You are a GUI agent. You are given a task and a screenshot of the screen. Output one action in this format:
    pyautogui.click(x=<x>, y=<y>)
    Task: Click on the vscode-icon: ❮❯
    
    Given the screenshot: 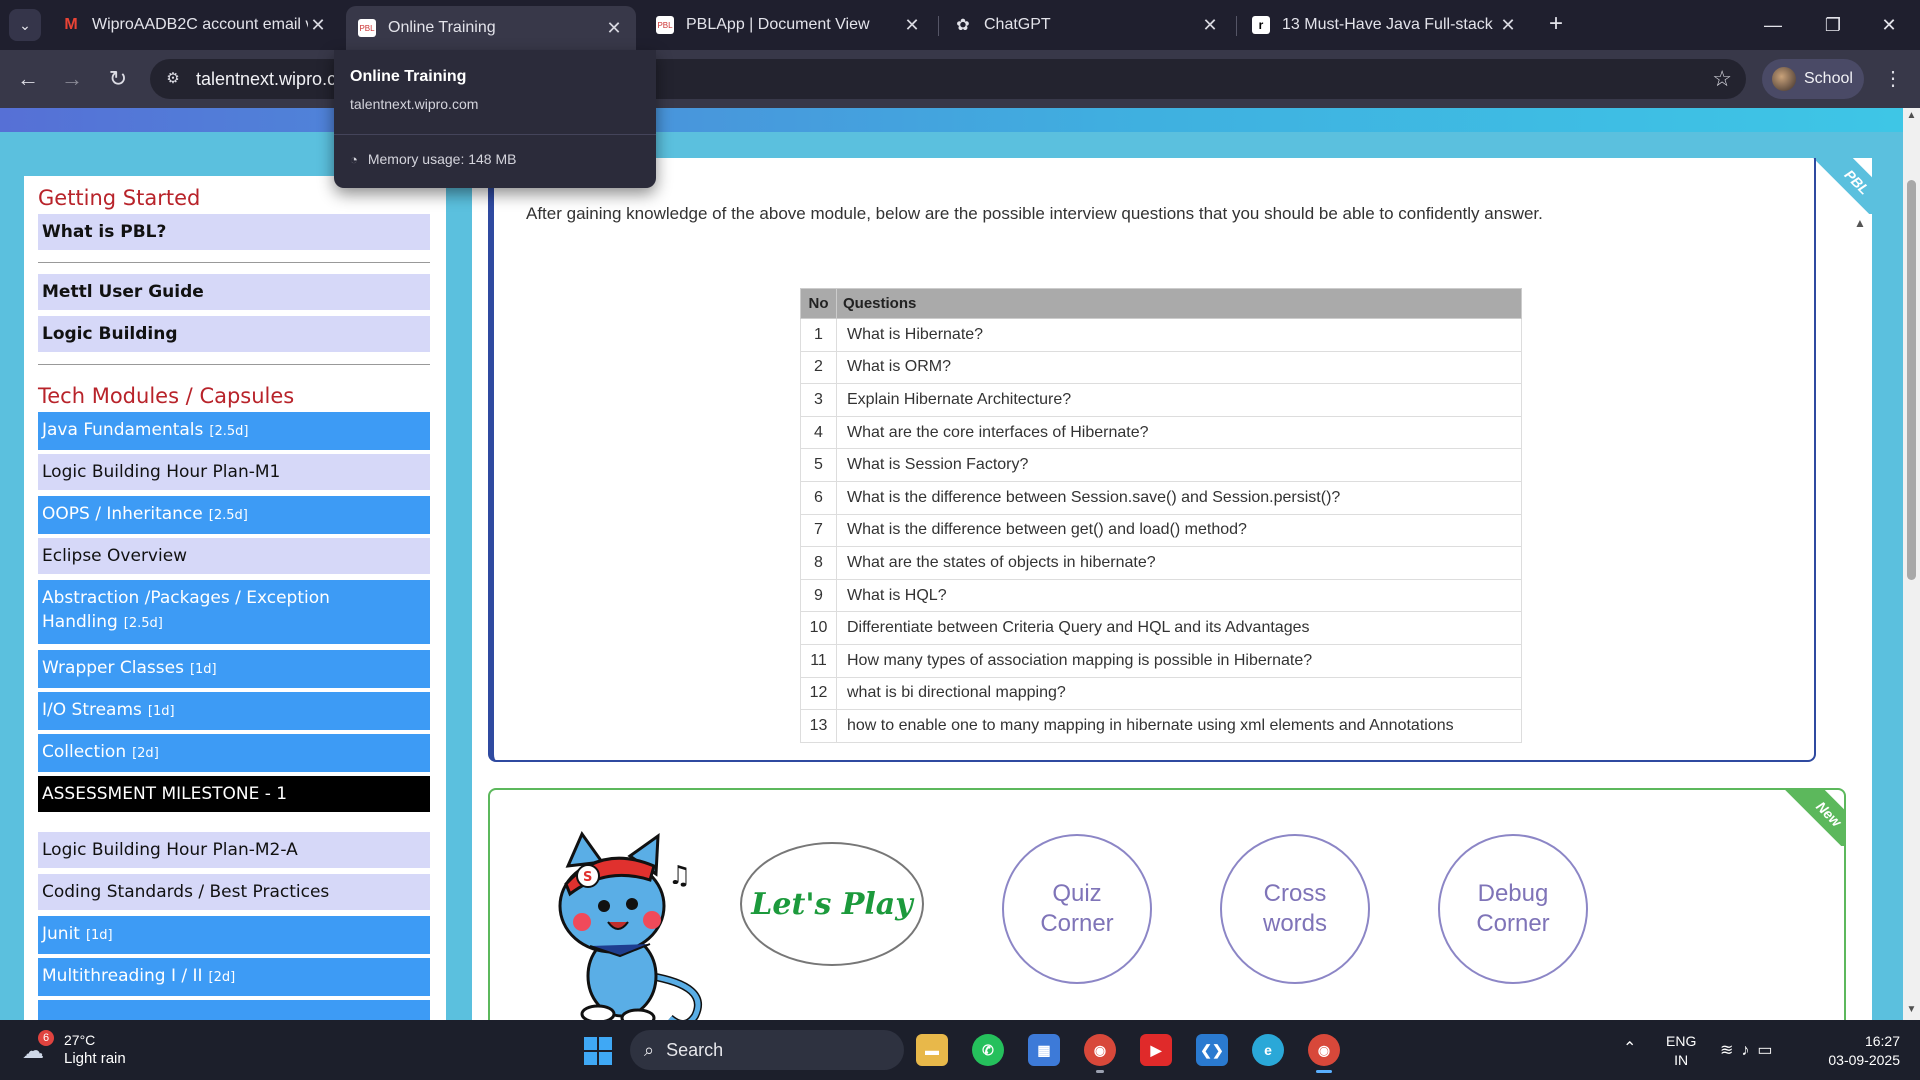 What is the action you would take?
    pyautogui.click(x=1212, y=1050)
    